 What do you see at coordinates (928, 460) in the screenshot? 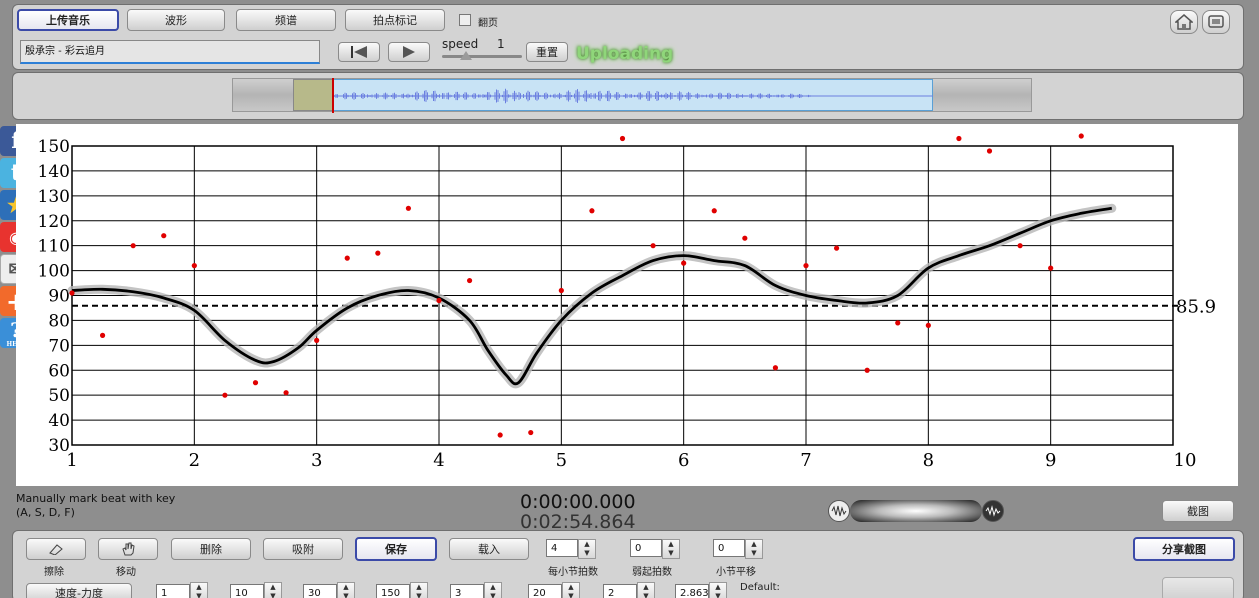
I see `x-tick-label: 8` at bounding box center [928, 460].